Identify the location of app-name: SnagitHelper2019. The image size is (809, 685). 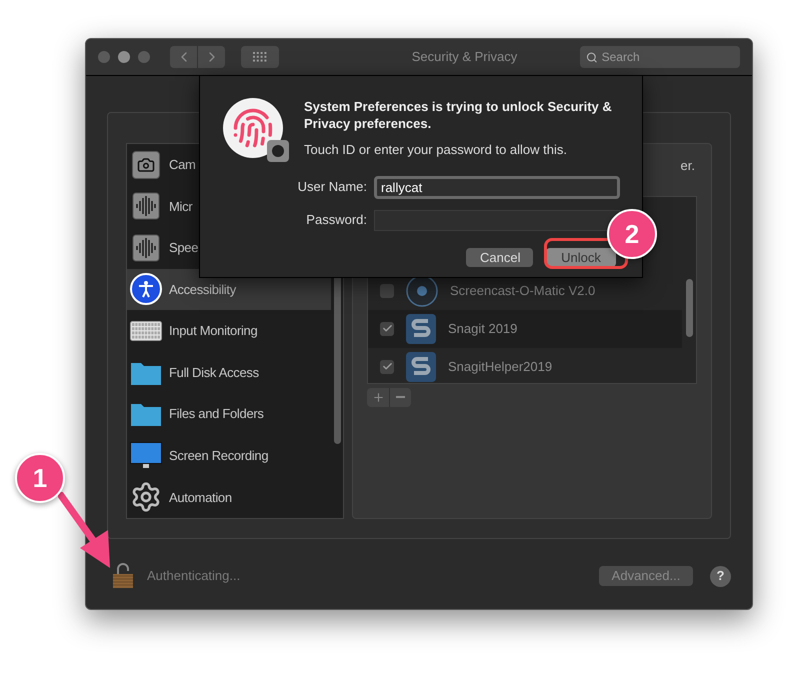
(500, 367).